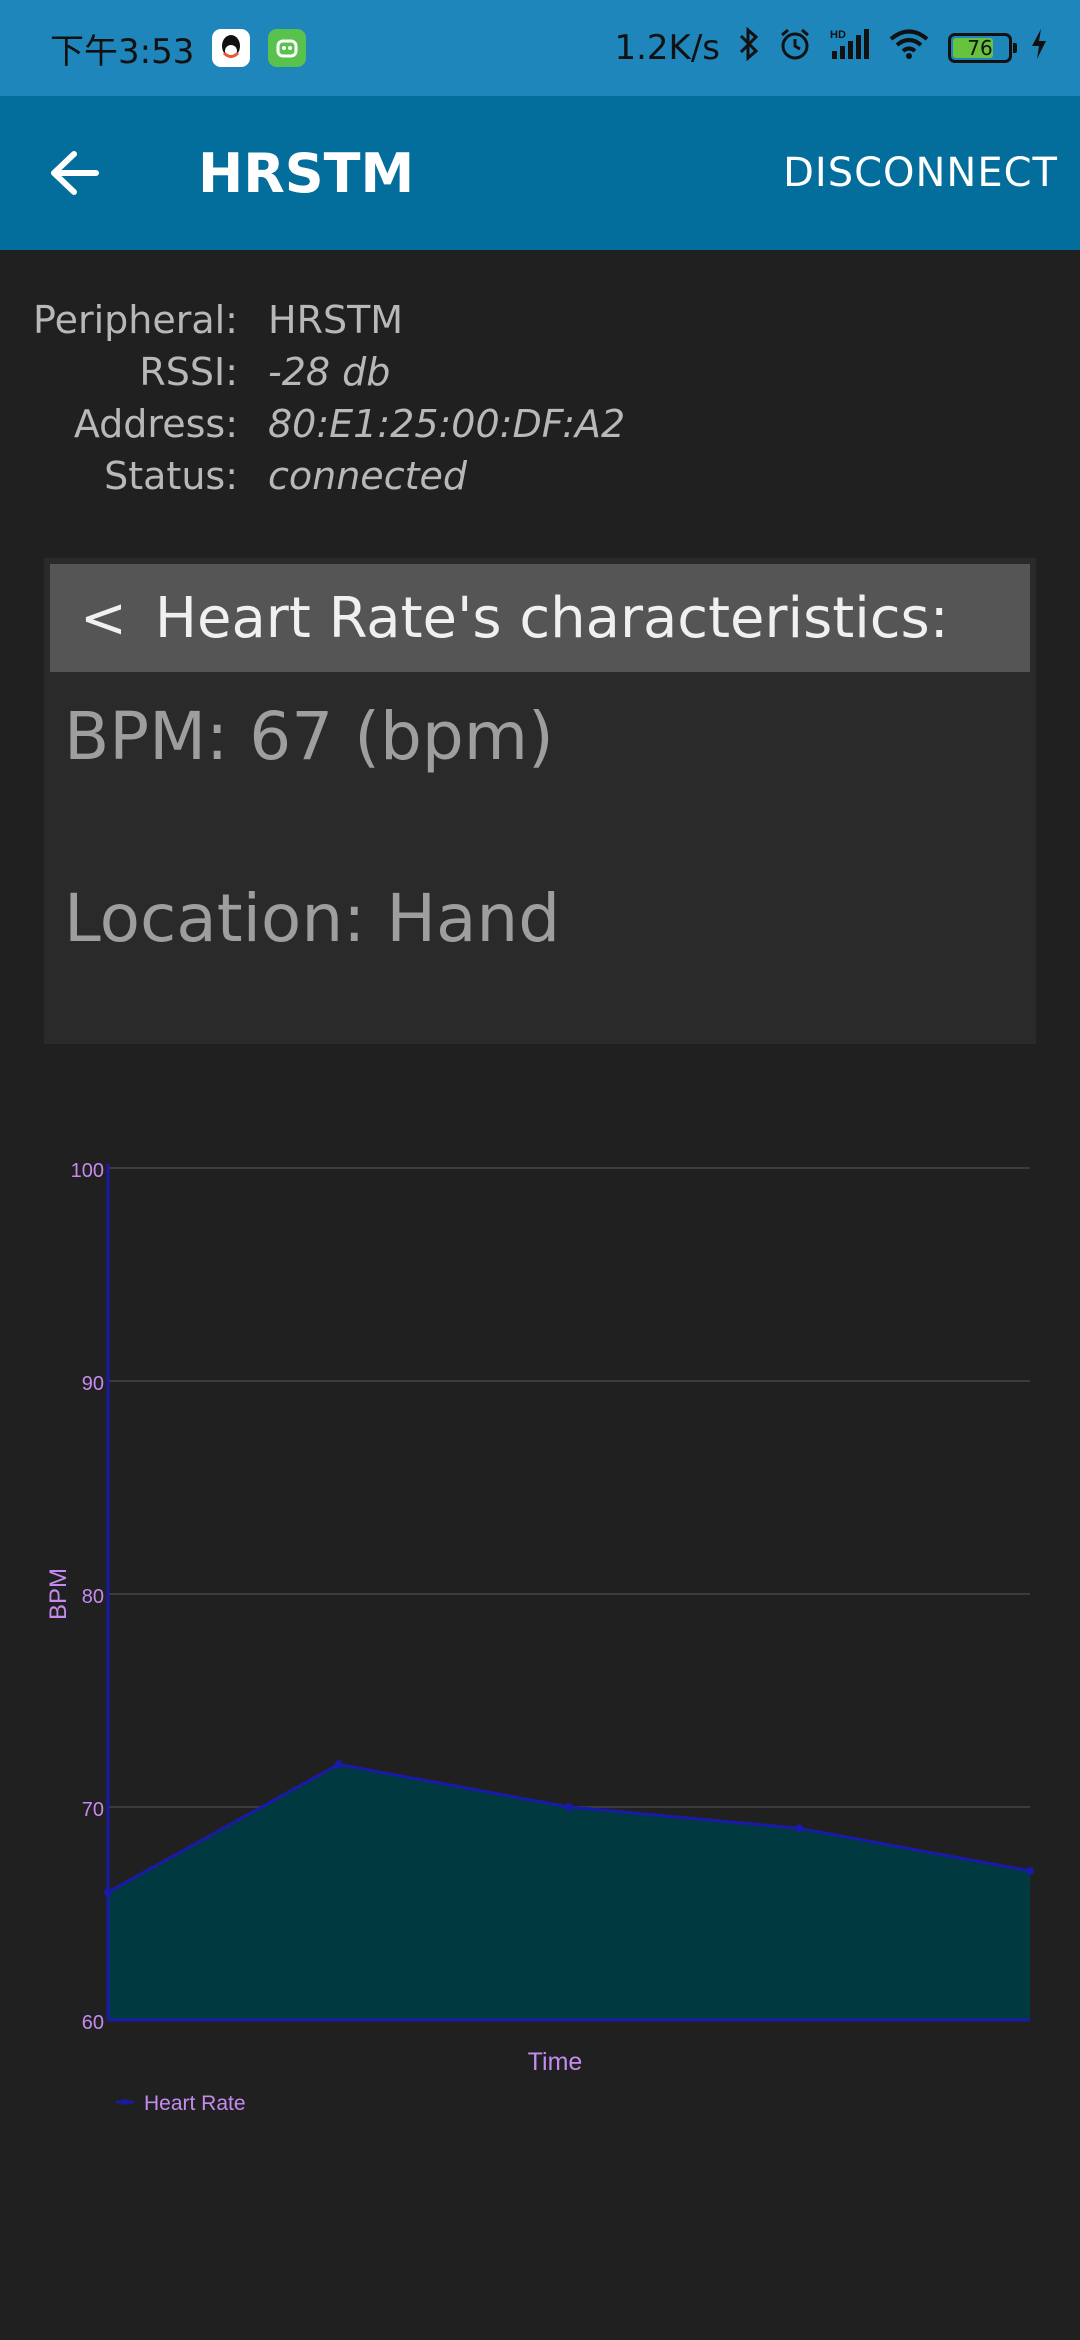 The width and height of the screenshot is (1080, 2340). I want to click on alarm-icon, so click(795, 48).